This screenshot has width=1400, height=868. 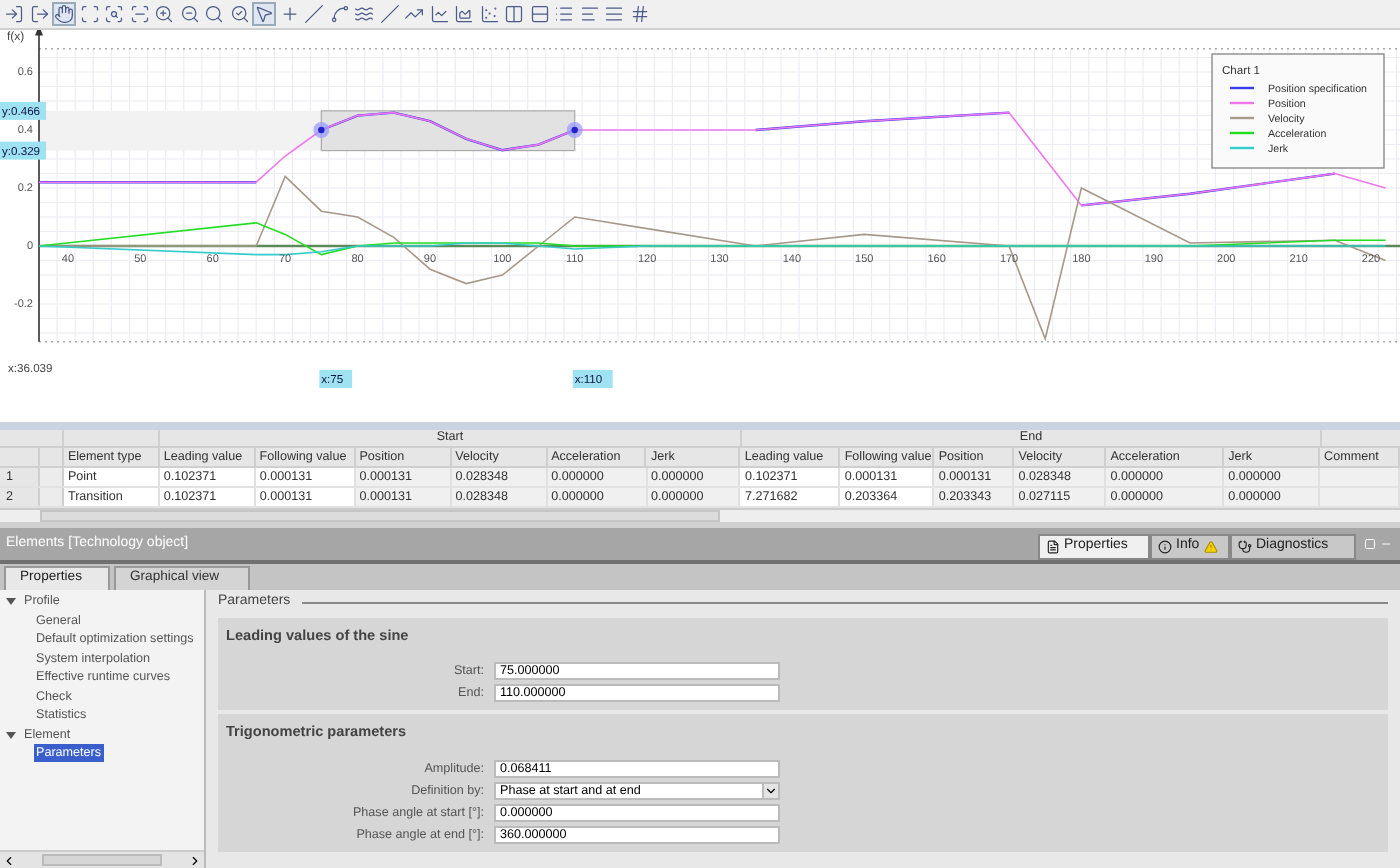 What do you see at coordinates (489, 14) in the screenshot?
I see `scatter-chart-icon` at bounding box center [489, 14].